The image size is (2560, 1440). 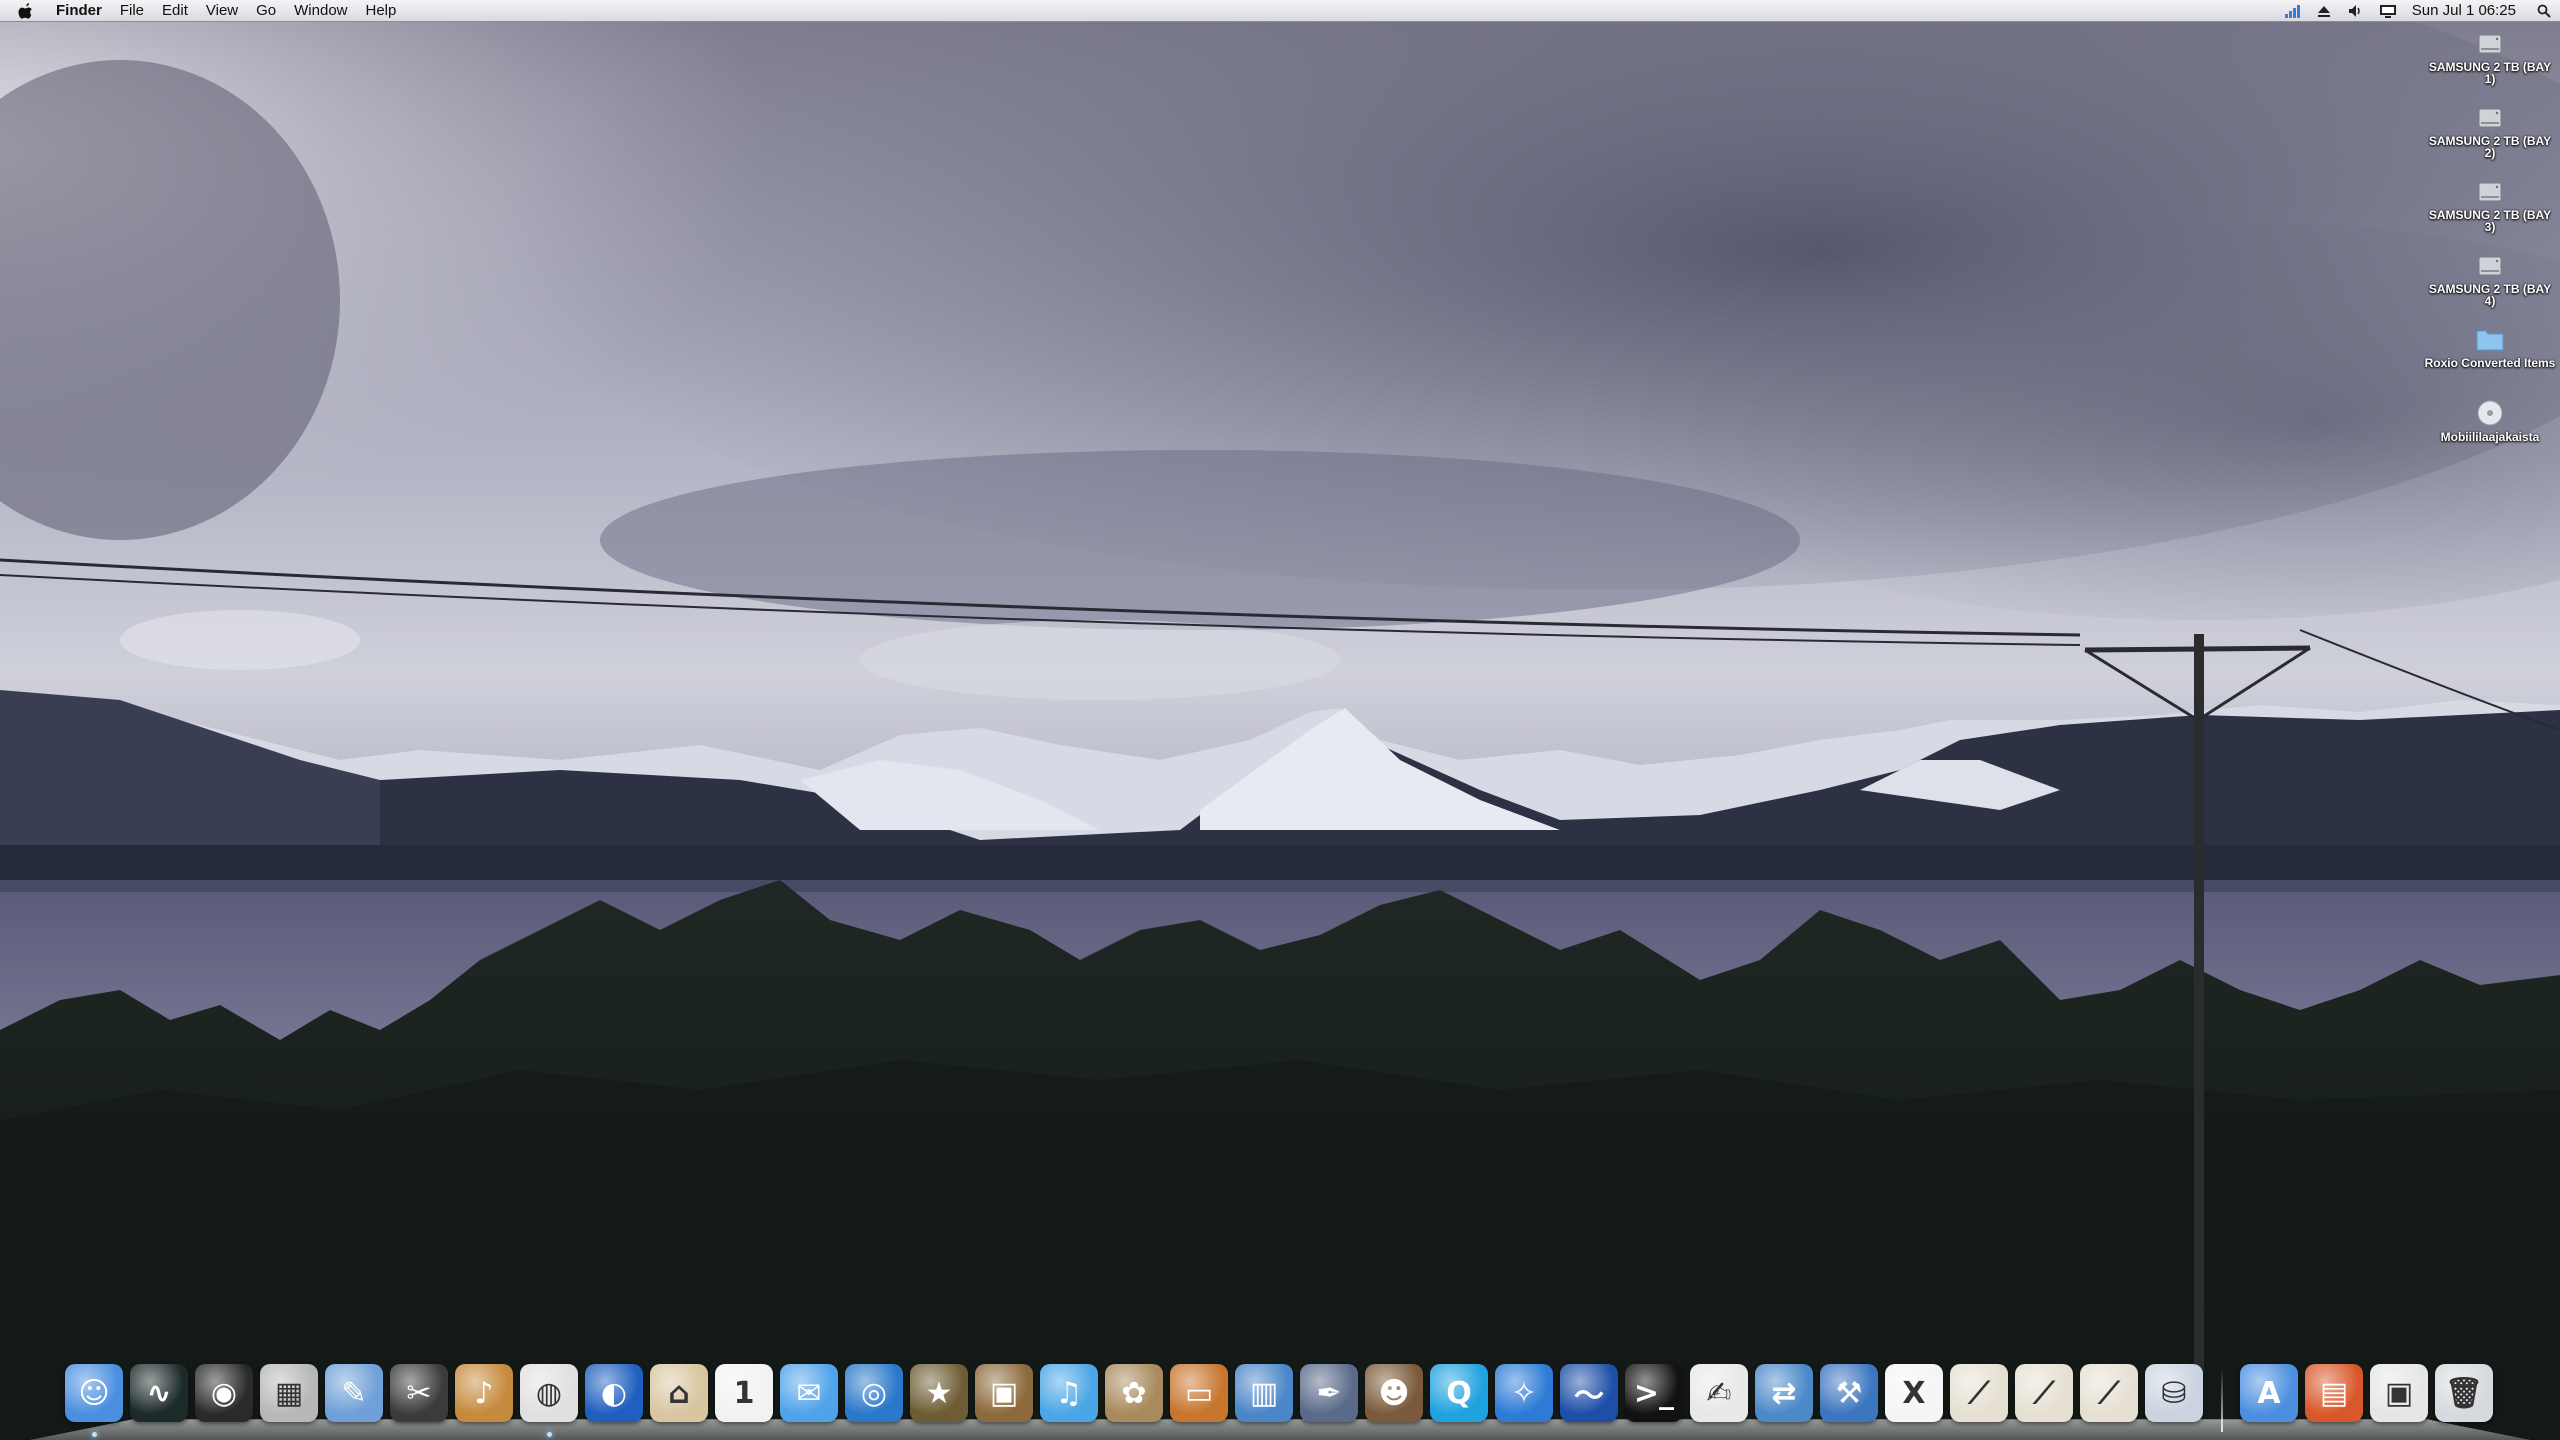 I want to click on textedit-icon: ✍, so click(x=1719, y=1393).